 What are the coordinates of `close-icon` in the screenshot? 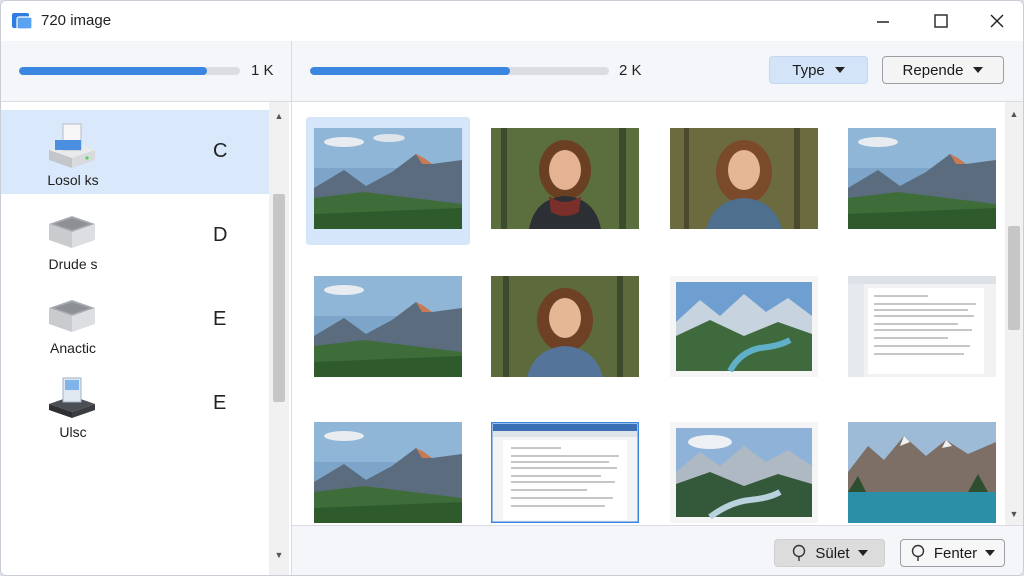 It's located at (997, 21).